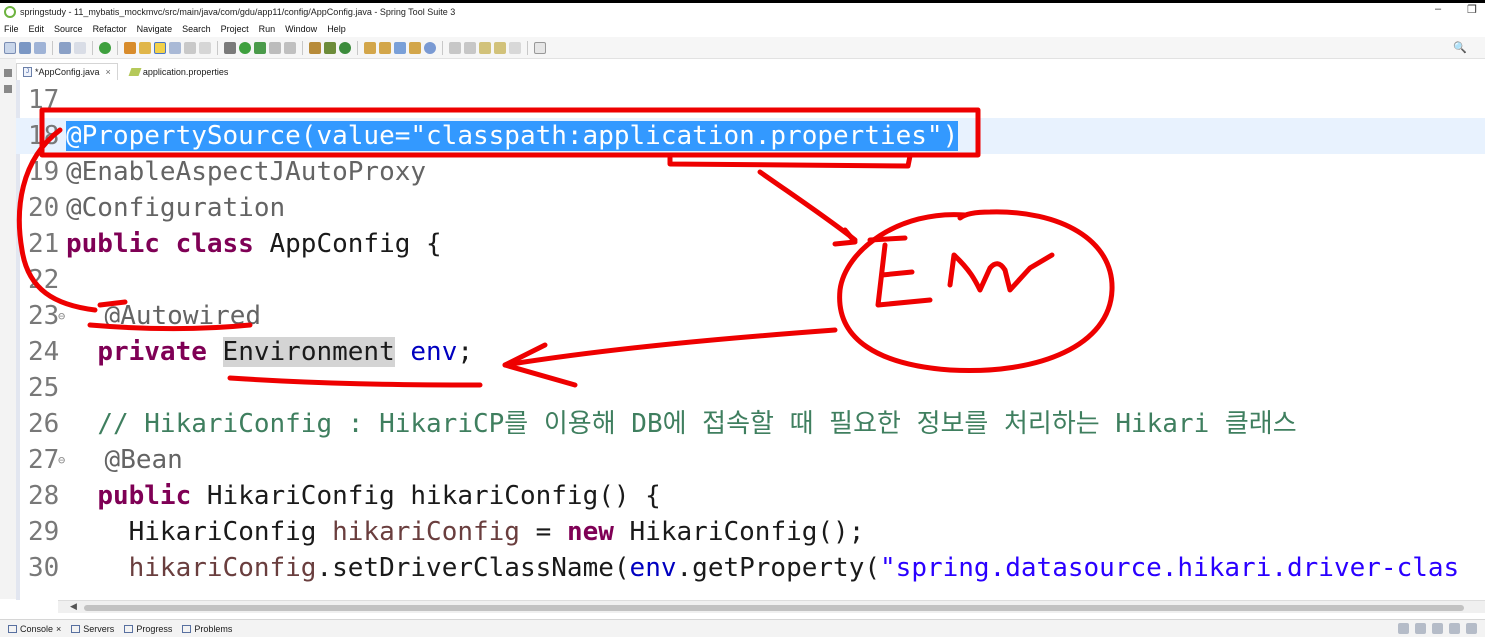  Describe the element at coordinates (8, 73) in the screenshot. I see `restore-view-icon` at that location.